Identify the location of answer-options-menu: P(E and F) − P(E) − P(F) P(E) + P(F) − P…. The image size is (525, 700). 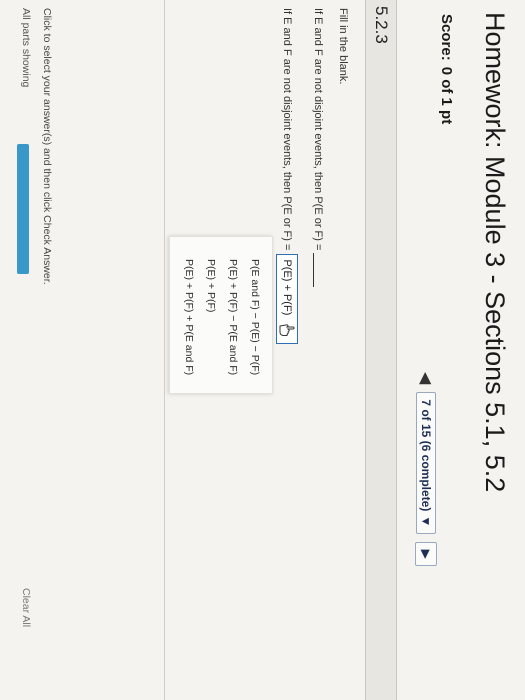
(221, 315).